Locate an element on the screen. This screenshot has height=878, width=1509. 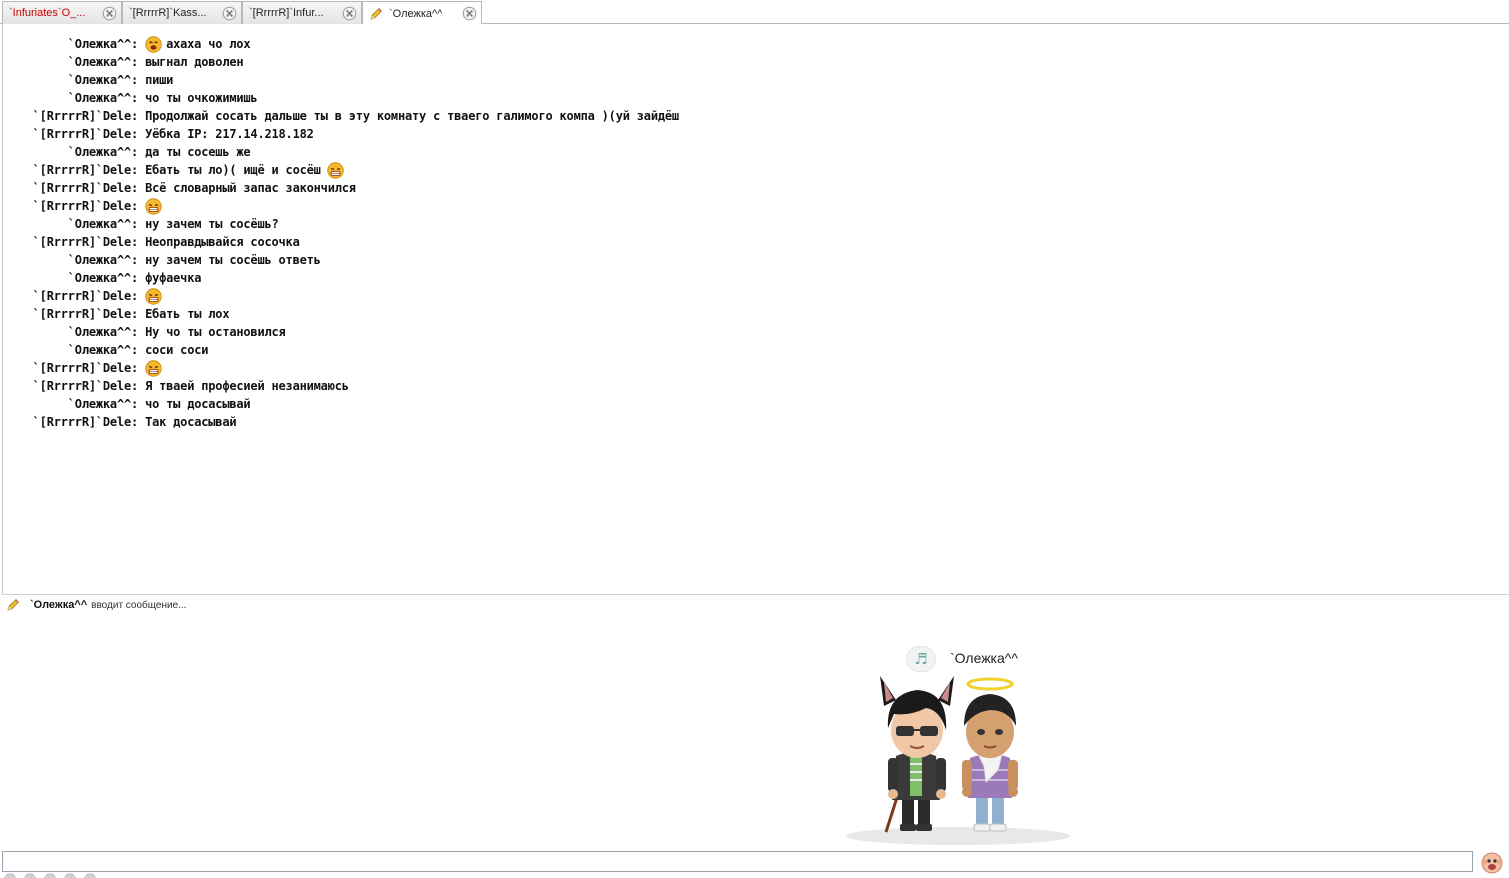
chat-message: `Олежка^^: пиши is located at coordinates (344, 80).